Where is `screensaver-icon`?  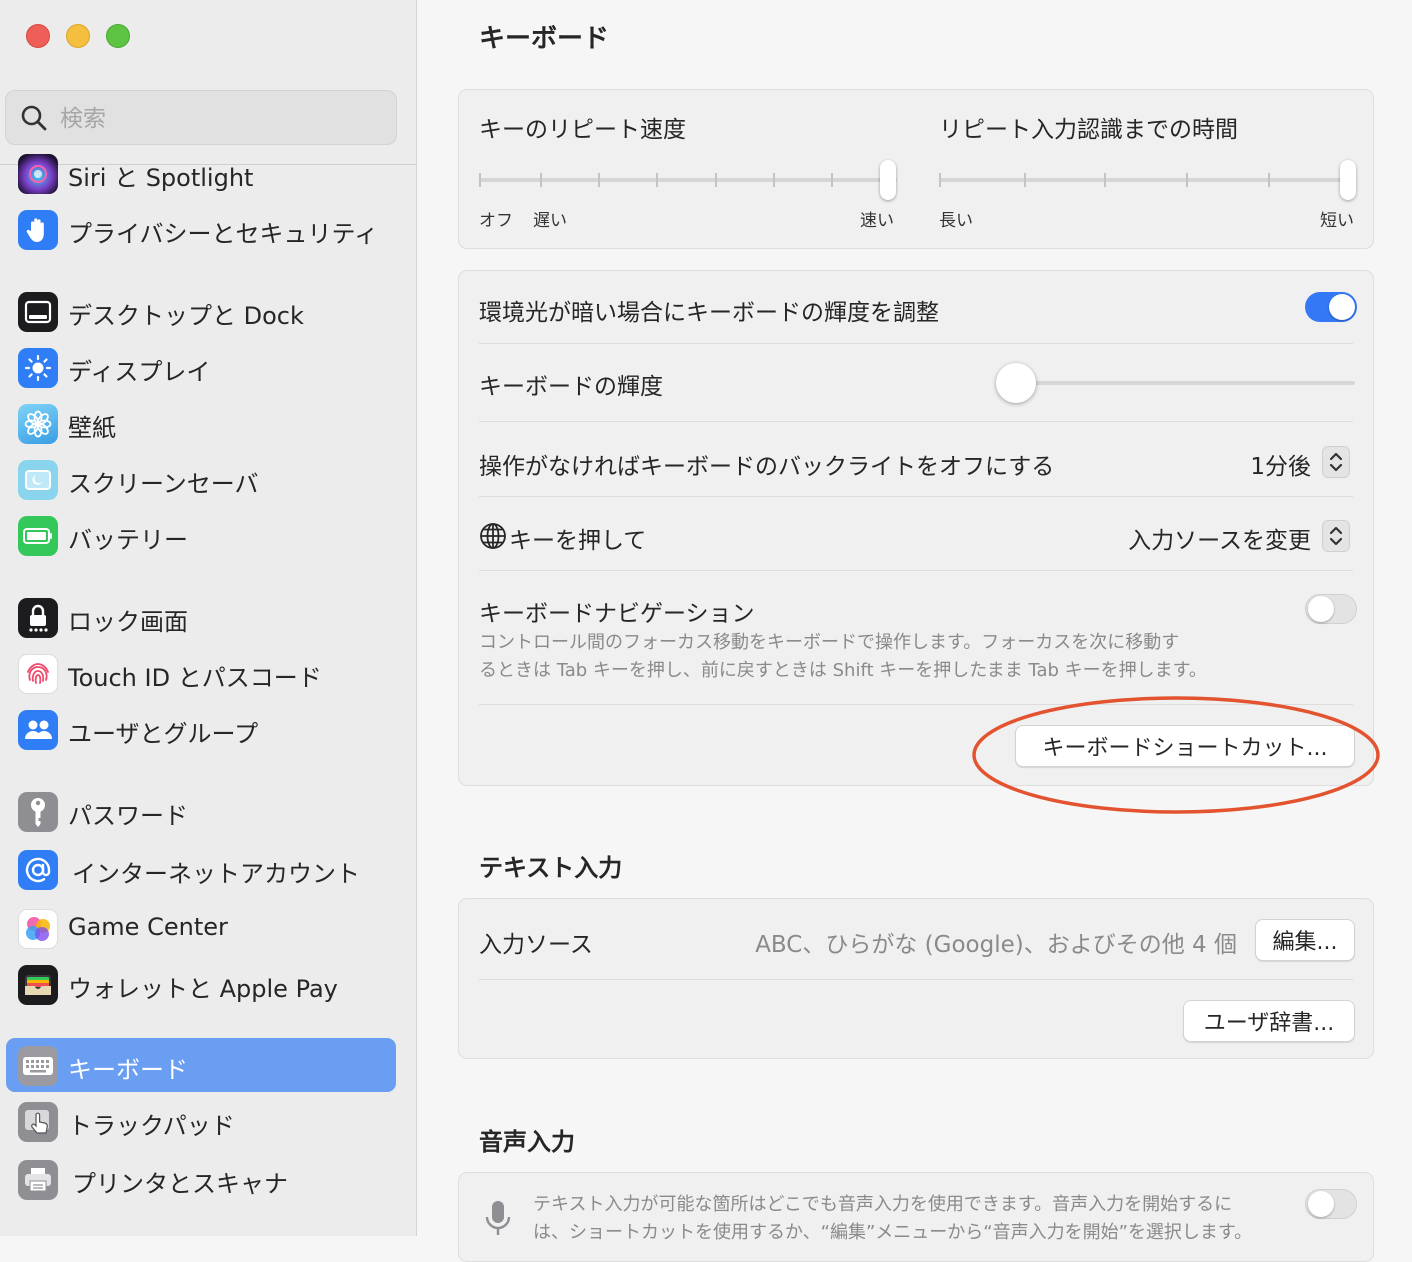
screensaver-icon is located at coordinates (38, 480).